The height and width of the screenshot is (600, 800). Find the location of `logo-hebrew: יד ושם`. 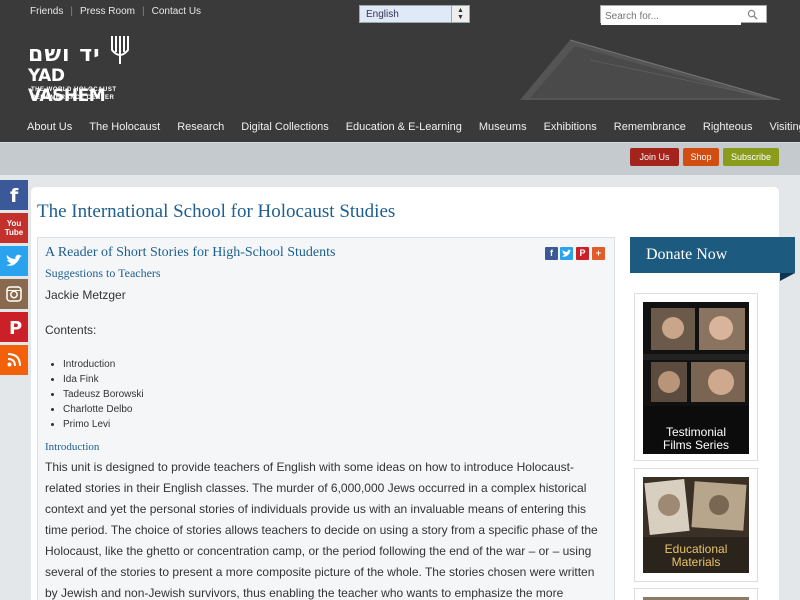

logo-hebrew: יד ושם is located at coordinates (64, 54).